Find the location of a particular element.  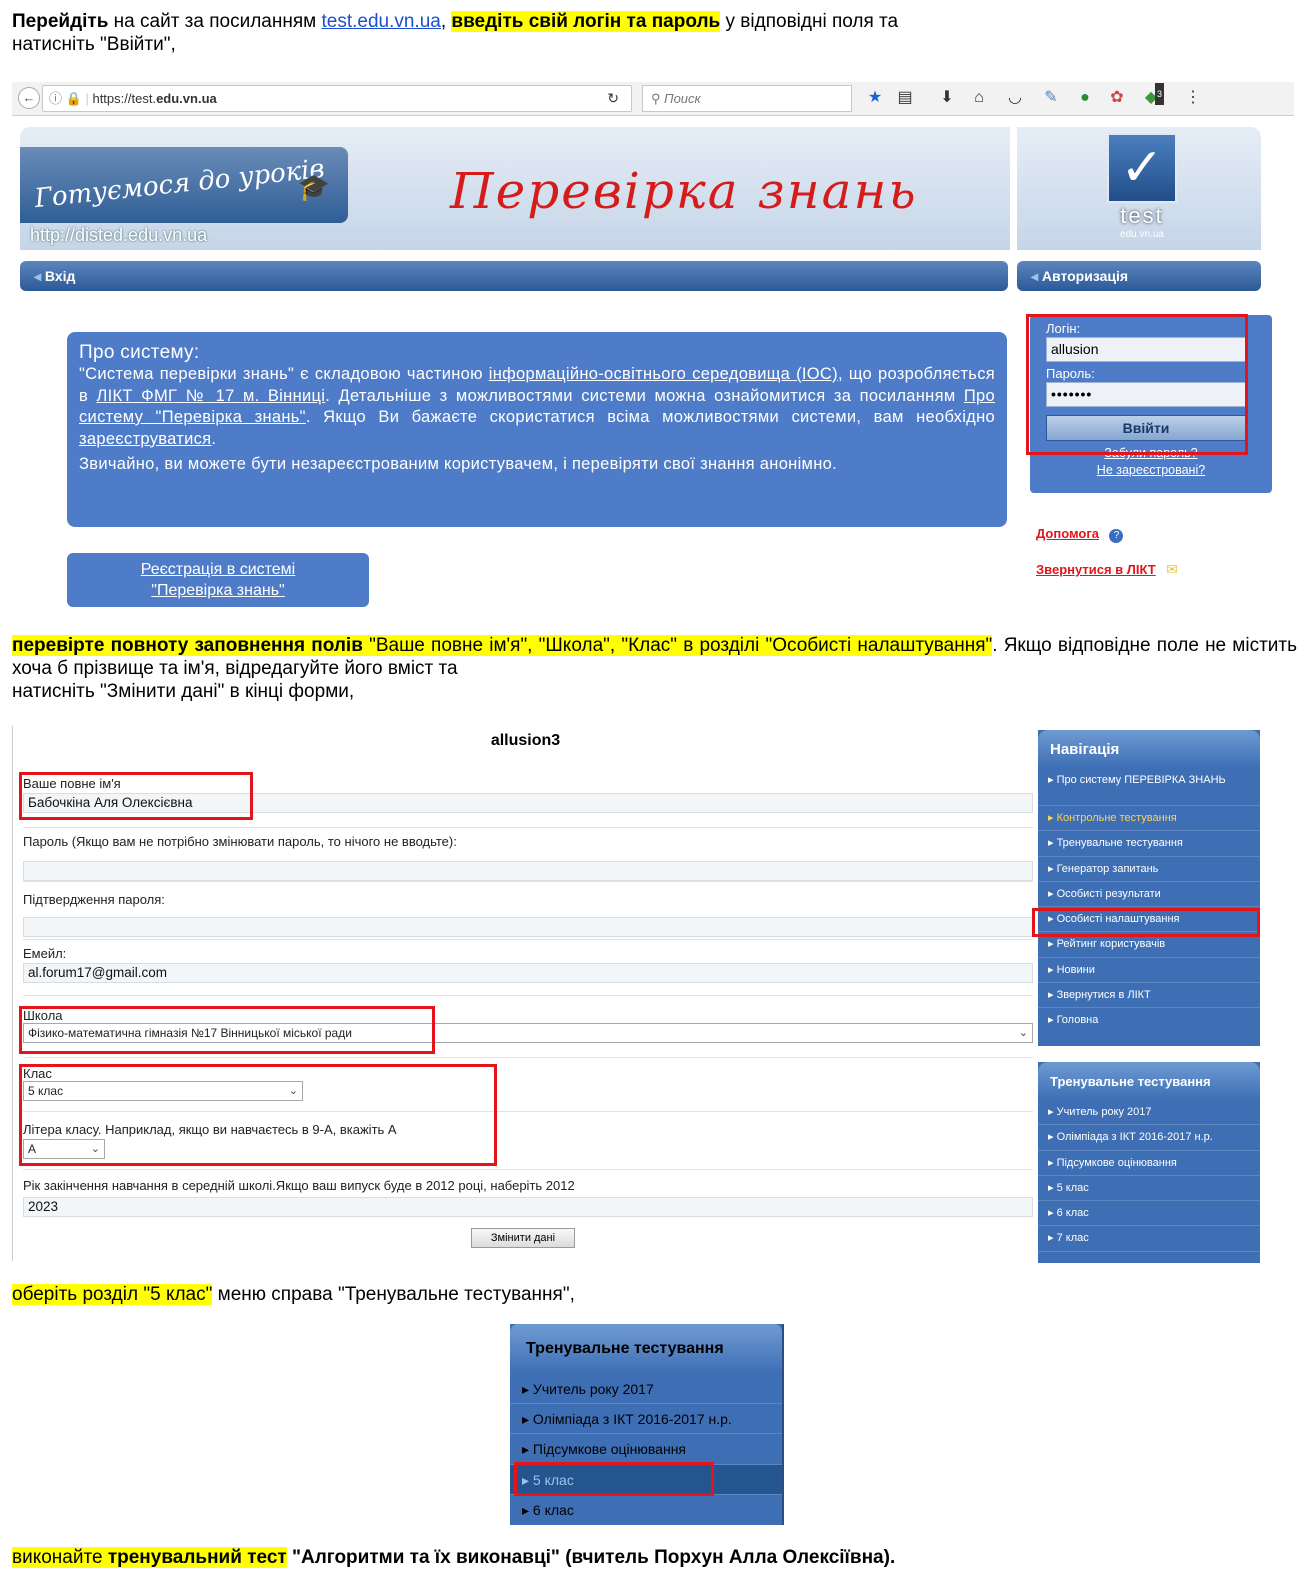

nav-item-results: ▸ Особисті результати is located at coordinates (1149, 895).